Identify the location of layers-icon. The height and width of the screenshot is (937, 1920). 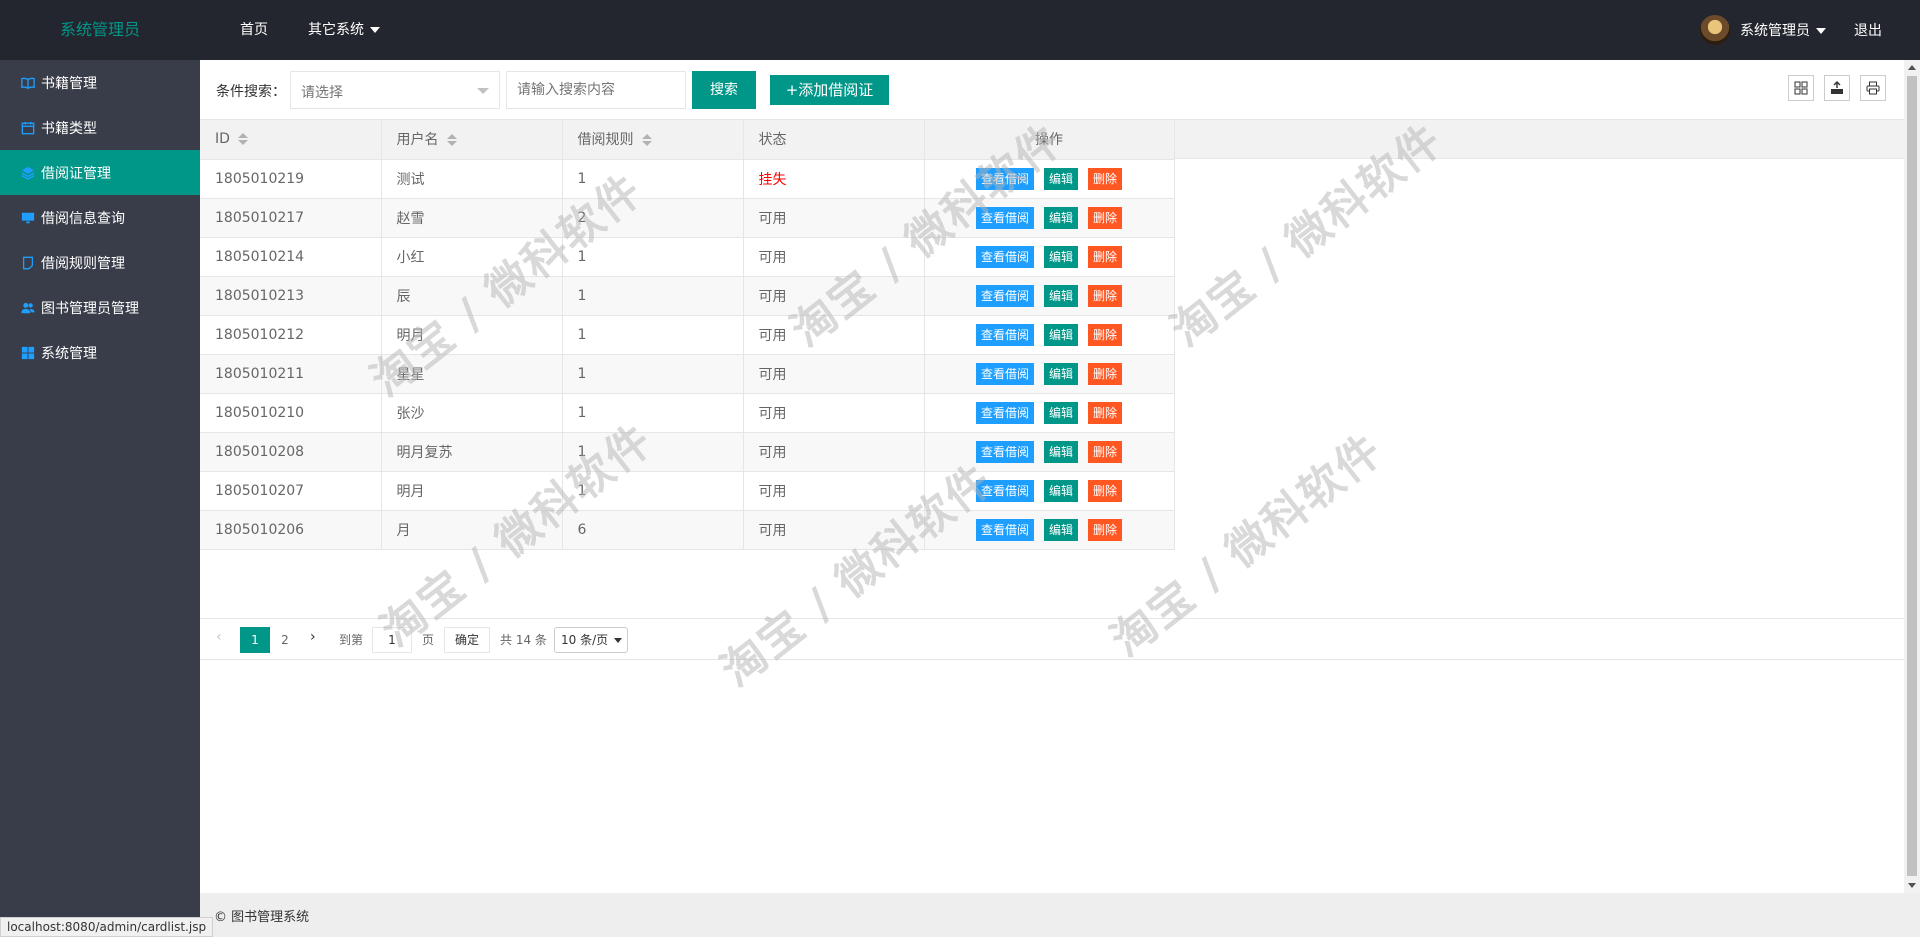
(28, 173).